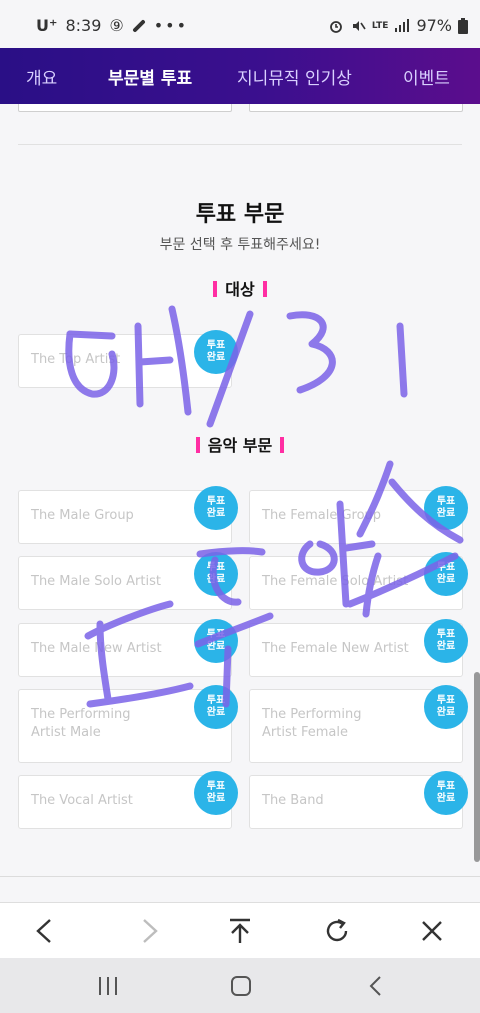 This screenshot has height=1013, width=480. What do you see at coordinates (402, 25) in the screenshot?
I see `signal-icon` at bounding box center [402, 25].